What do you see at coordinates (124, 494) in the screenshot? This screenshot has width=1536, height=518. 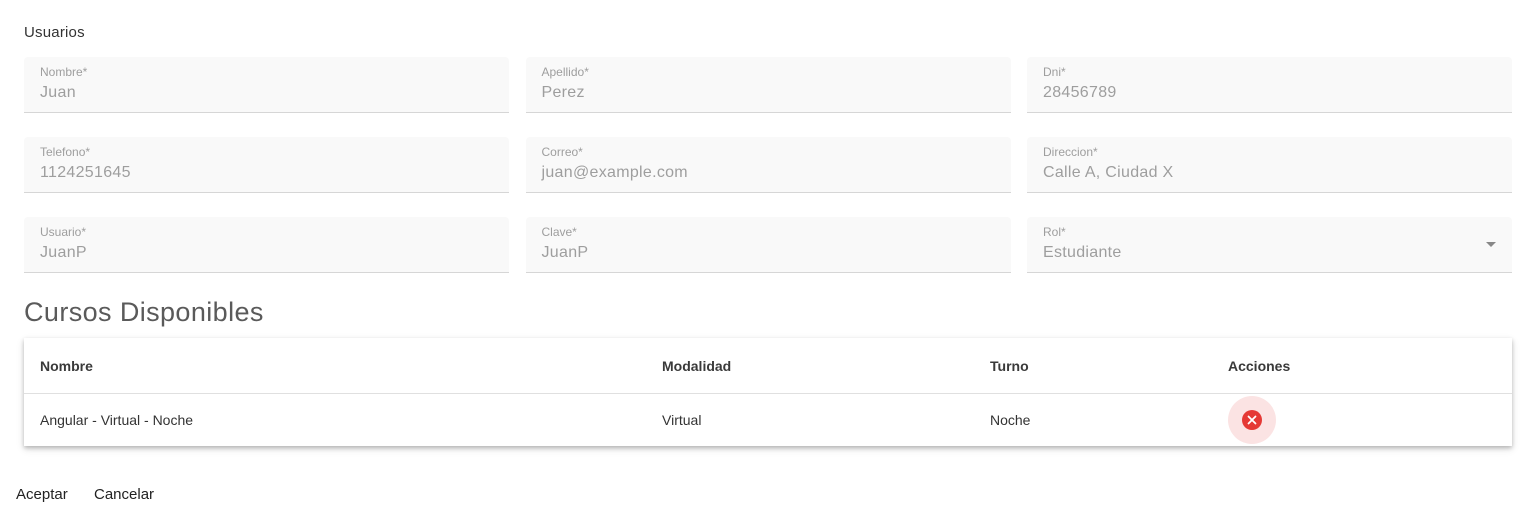 I see `cancel-button: Cancelar` at bounding box center [124, 494].